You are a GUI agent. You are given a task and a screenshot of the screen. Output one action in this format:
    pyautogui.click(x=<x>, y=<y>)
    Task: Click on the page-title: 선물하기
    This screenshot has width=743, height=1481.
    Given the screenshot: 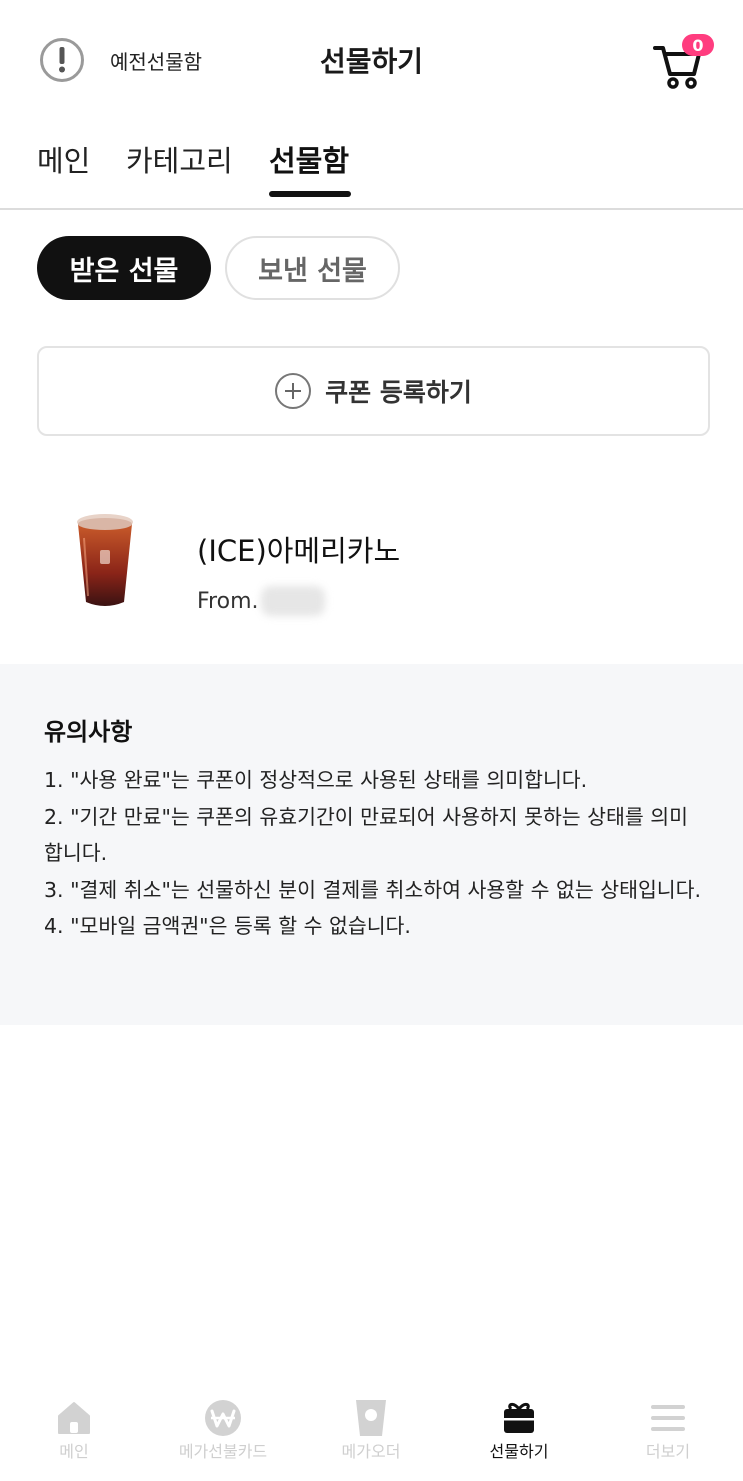 What is the action you would take?
    pyautogui.click(x=371, y=61)
    